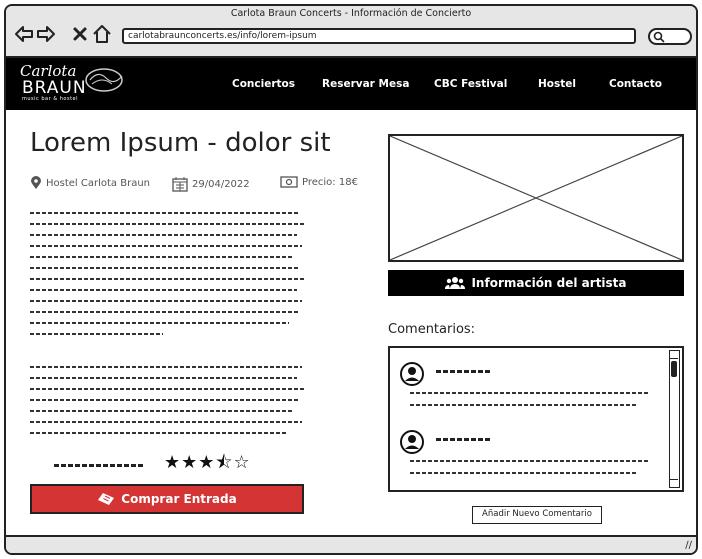  Describe the element at coordinates (432, 329) in the screenshot. I see `comments-heading: Comentarios:` at that location.